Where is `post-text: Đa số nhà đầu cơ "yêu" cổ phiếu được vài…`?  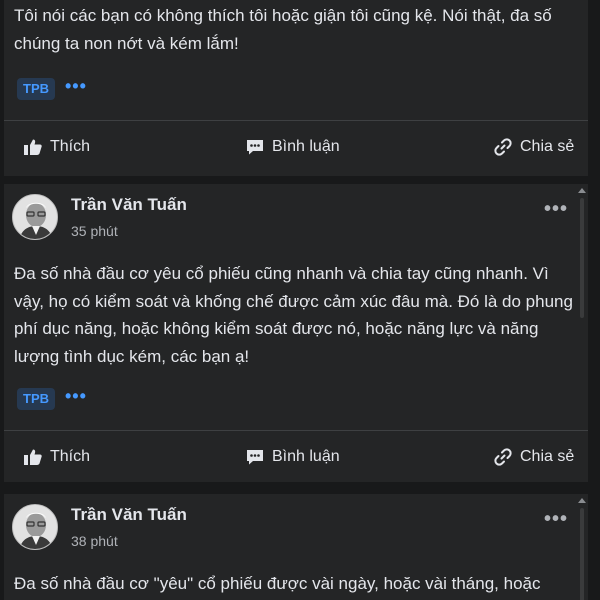
post-text: Đa số nhà đầu cơ "yêu" cổ phiếu được vài… is located at coordinates (277, 583).